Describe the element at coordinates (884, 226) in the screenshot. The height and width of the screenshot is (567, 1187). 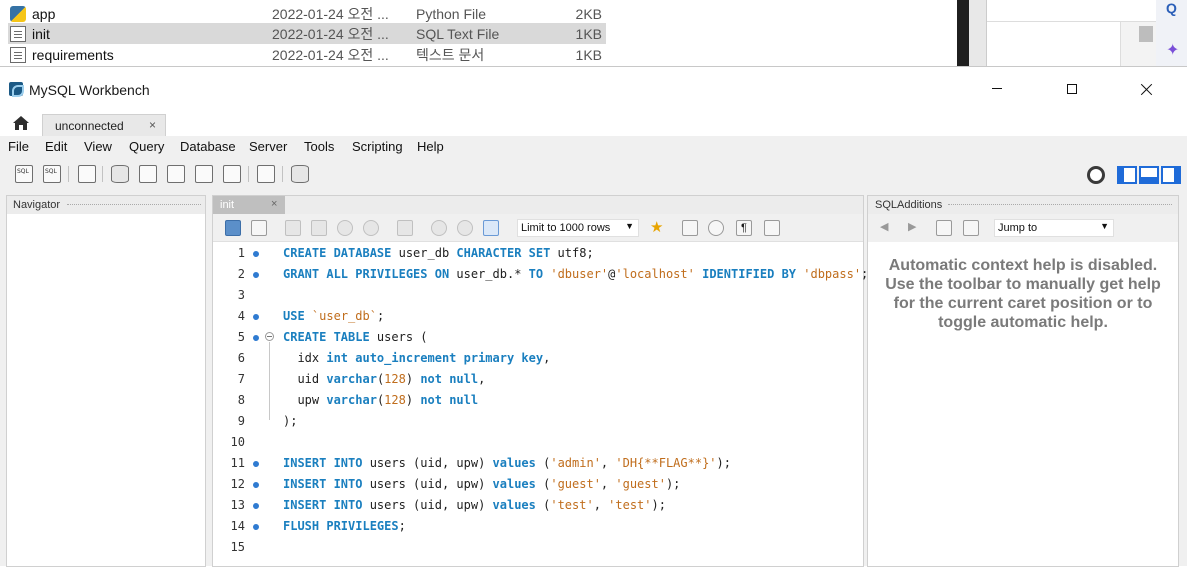
I see `back-arrow-icon: ◀` at that location.